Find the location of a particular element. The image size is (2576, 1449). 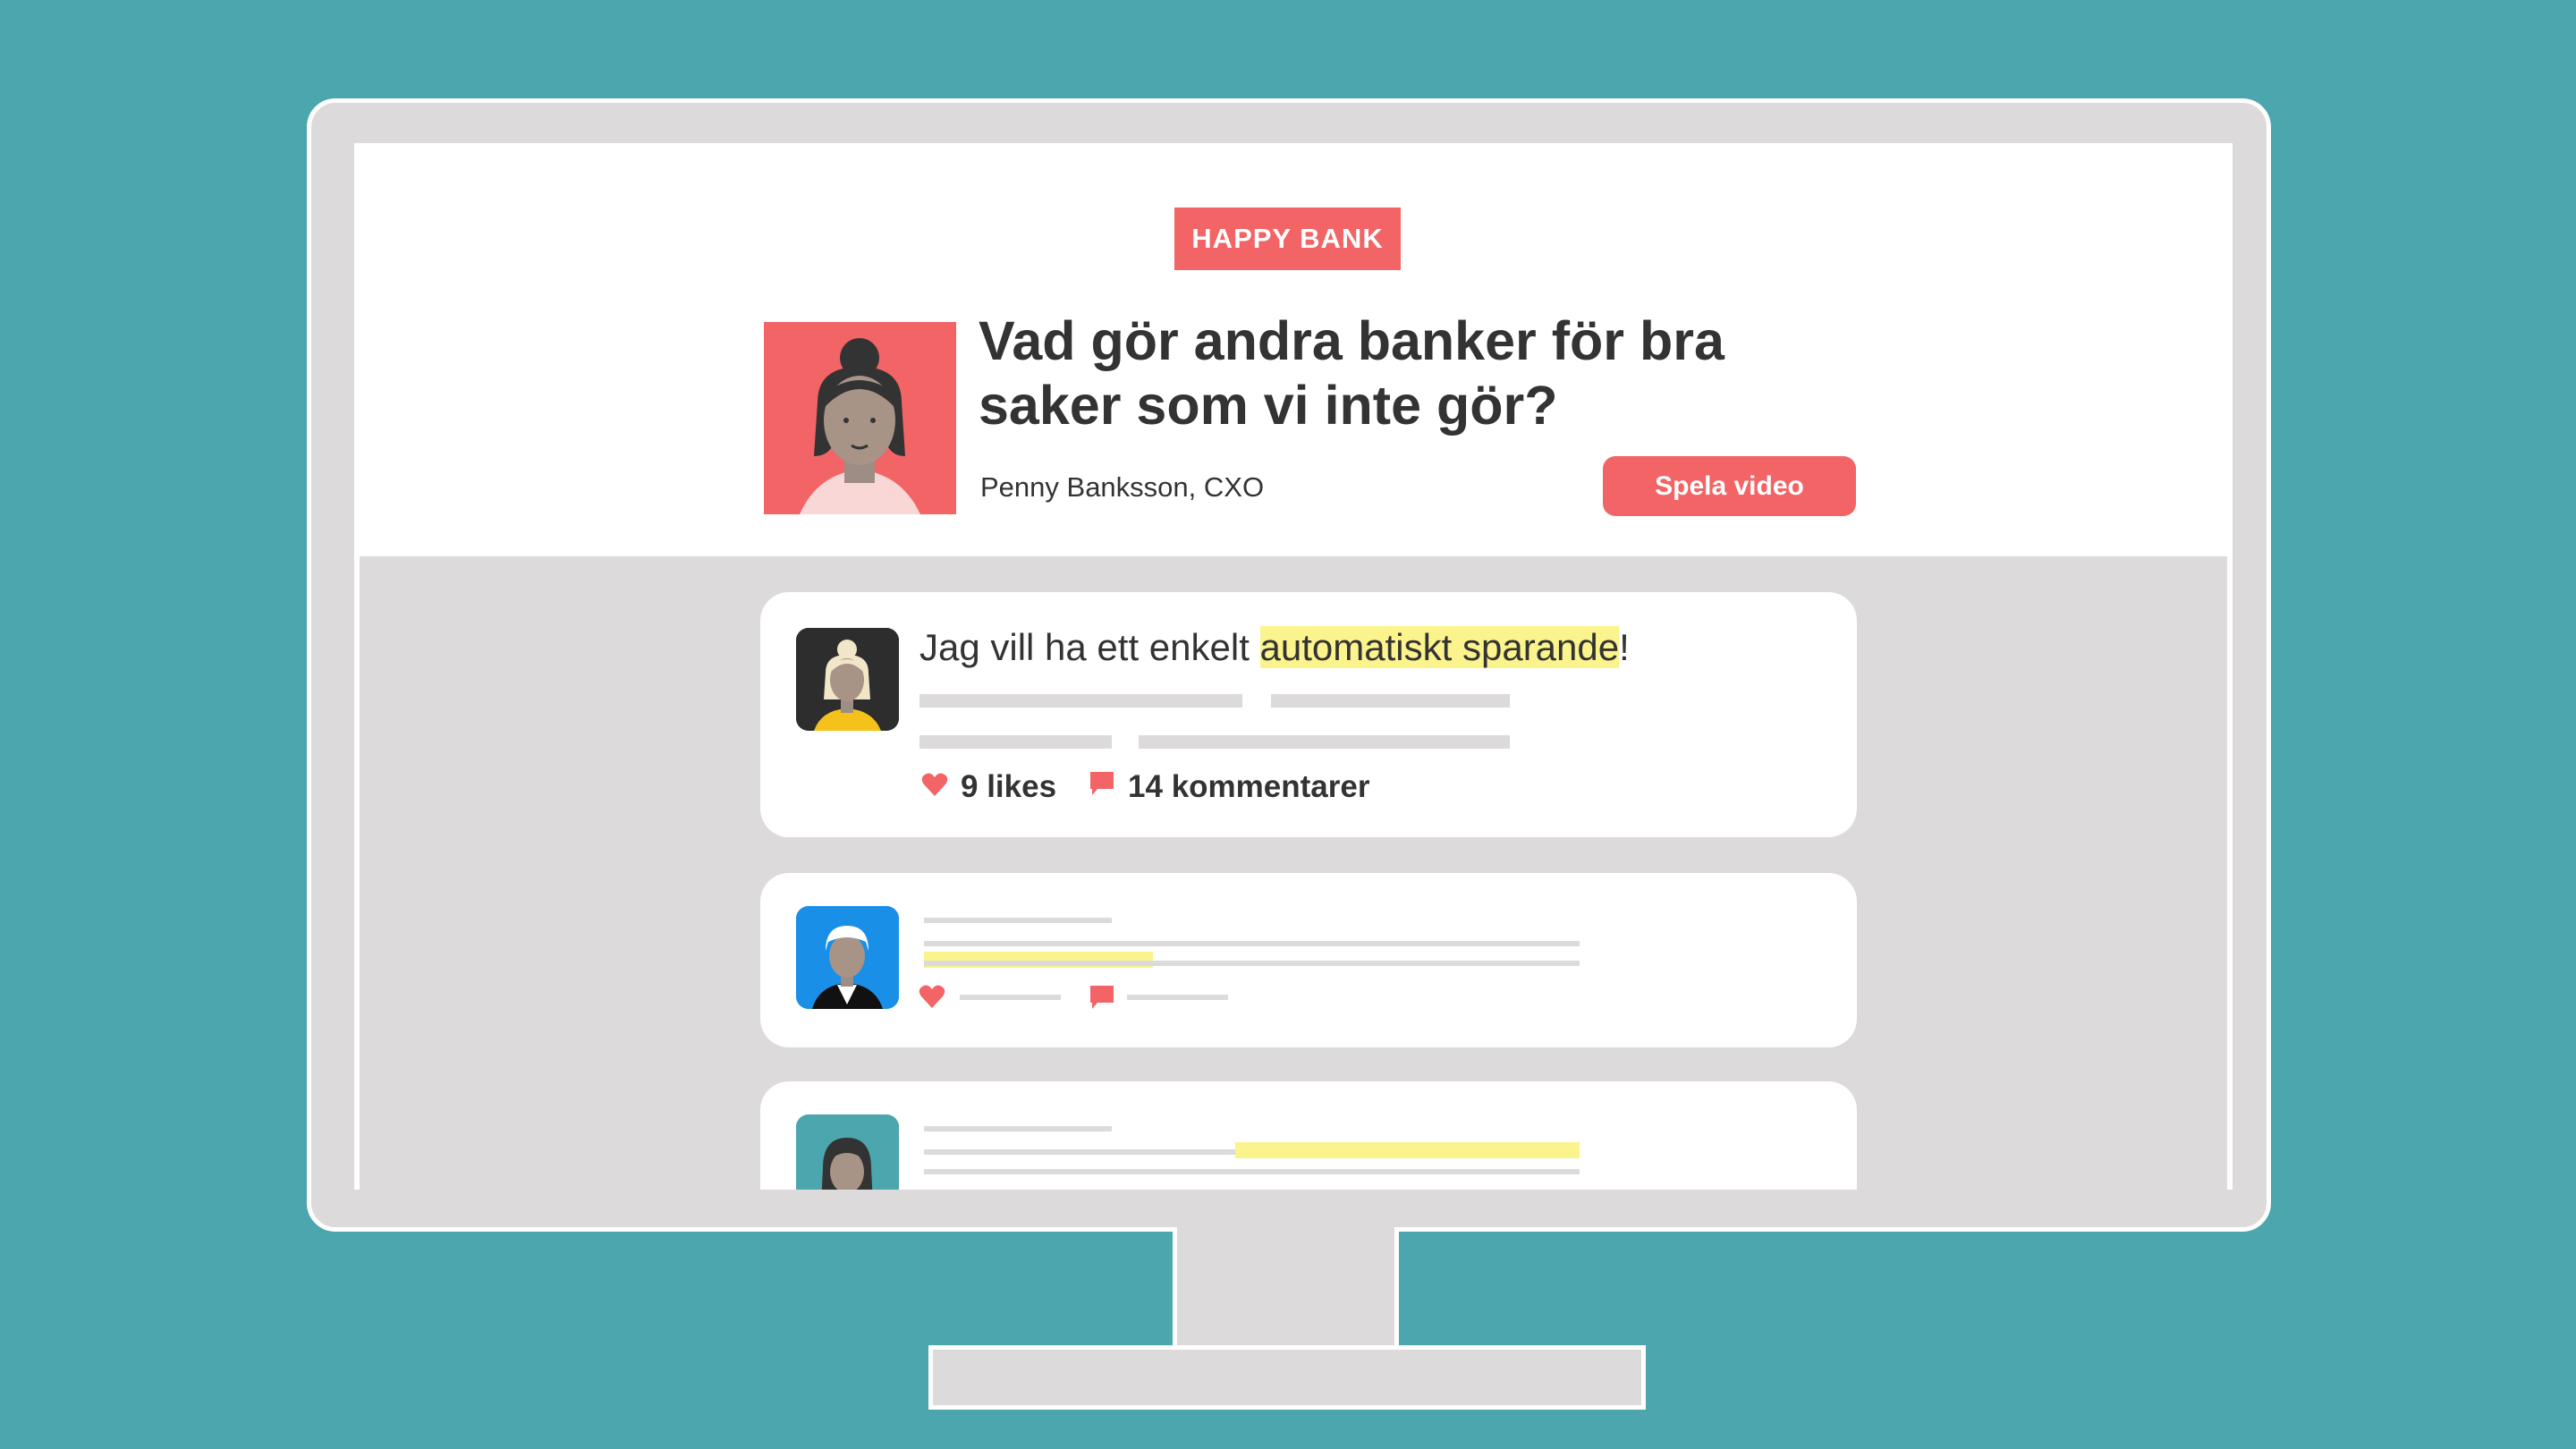

hero-avatar is located at coordinates (860, 418).